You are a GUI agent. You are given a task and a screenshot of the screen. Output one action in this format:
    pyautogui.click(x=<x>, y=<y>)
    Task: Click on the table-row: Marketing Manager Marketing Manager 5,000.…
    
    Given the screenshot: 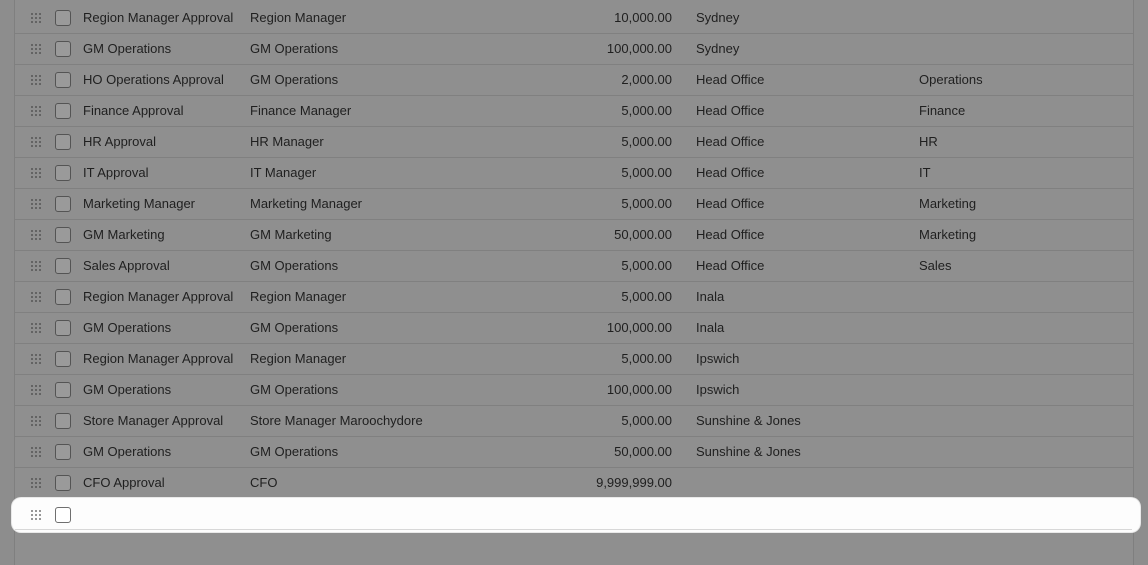 What is the action you would take?
    pyautogui.click(x=574, y=204)
    